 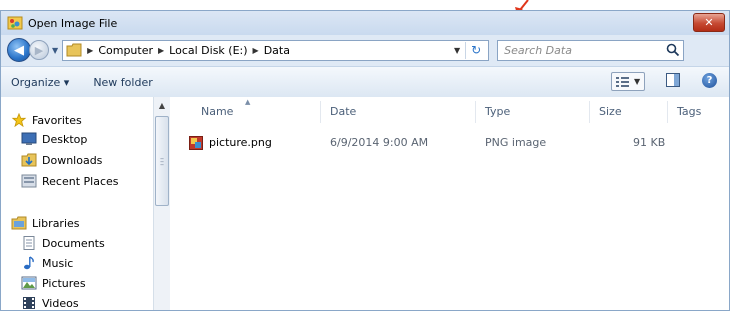 I want to click on nav-desktop-label: Desktop, so click(x=65, y=139).